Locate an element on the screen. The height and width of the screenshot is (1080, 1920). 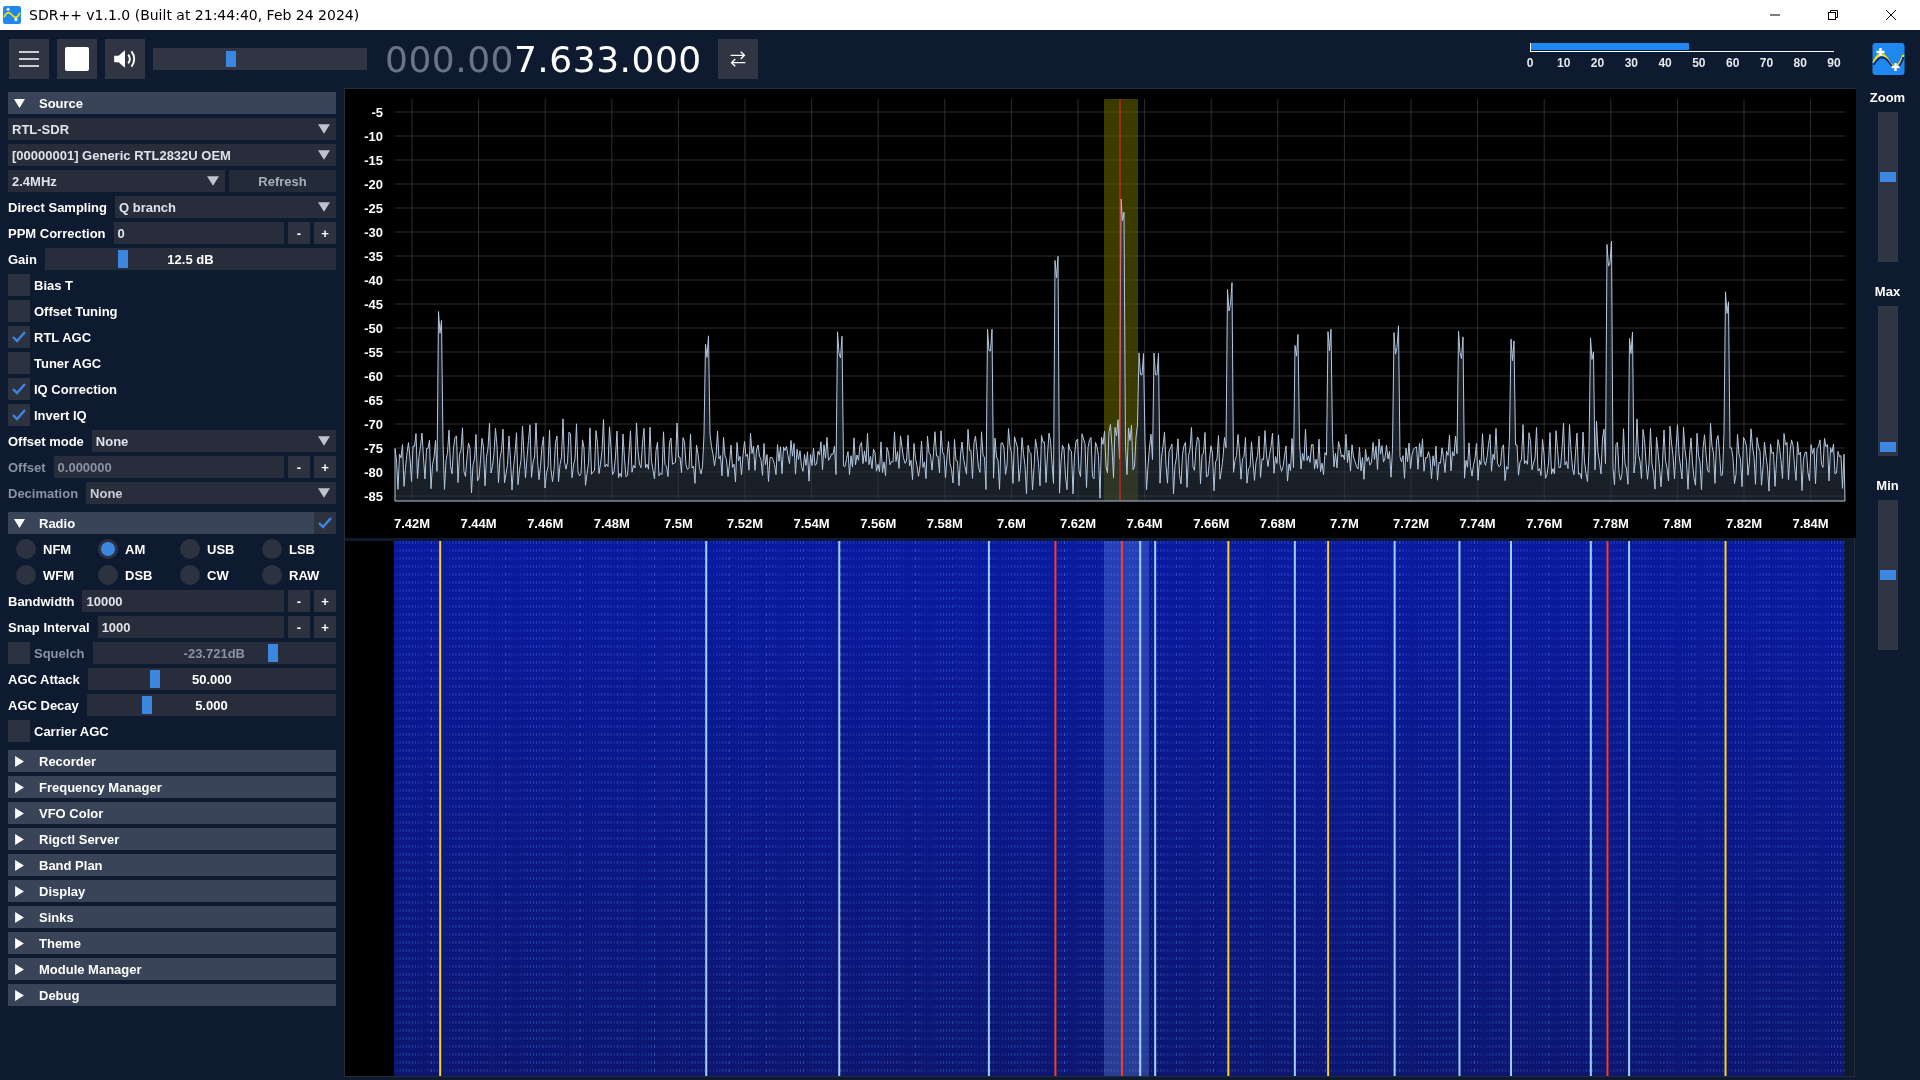
volume-slider is located at coordinates (260, 59).